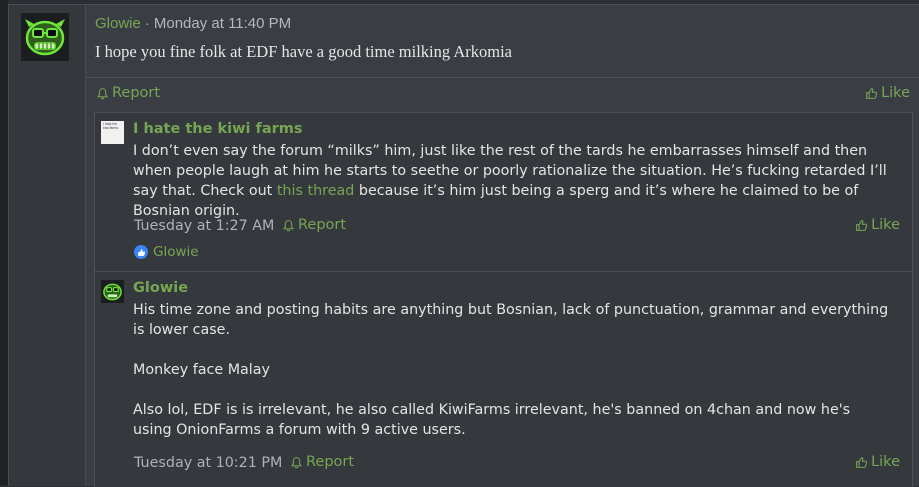  What do you see at coordinates (502, 77) in the screenshot?
I see `divider` at bounding box center [502, 77].